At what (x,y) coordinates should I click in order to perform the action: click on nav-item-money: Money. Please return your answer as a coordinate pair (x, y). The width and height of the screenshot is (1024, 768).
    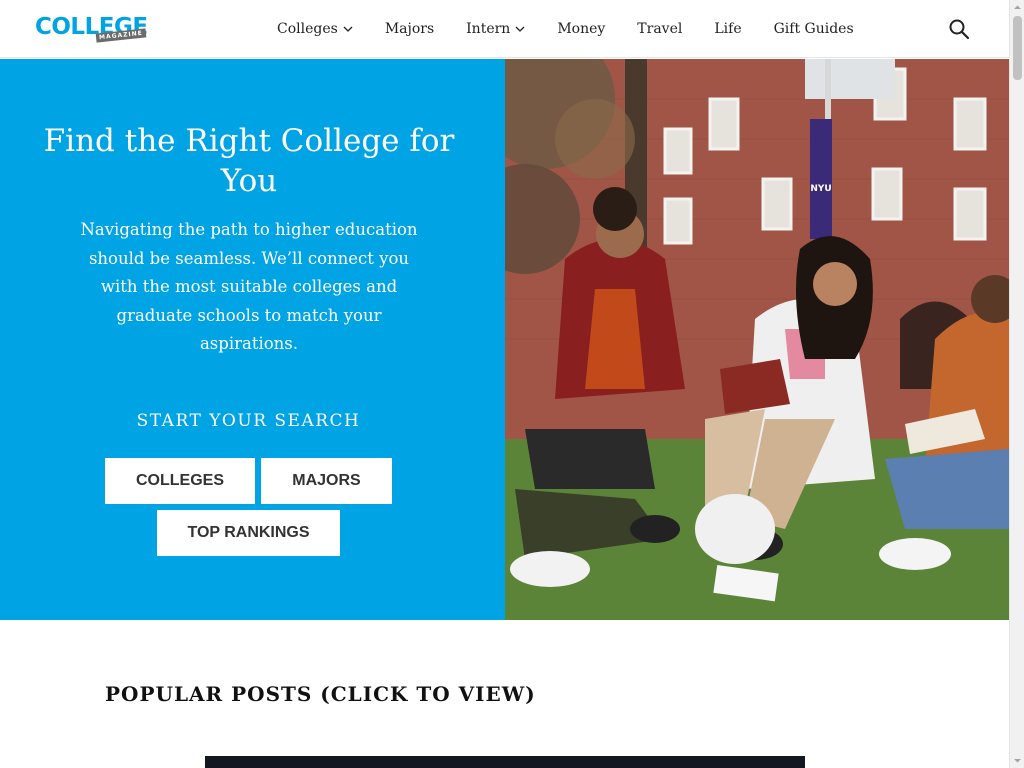
    Looking at the image, I should click on (581, 29).